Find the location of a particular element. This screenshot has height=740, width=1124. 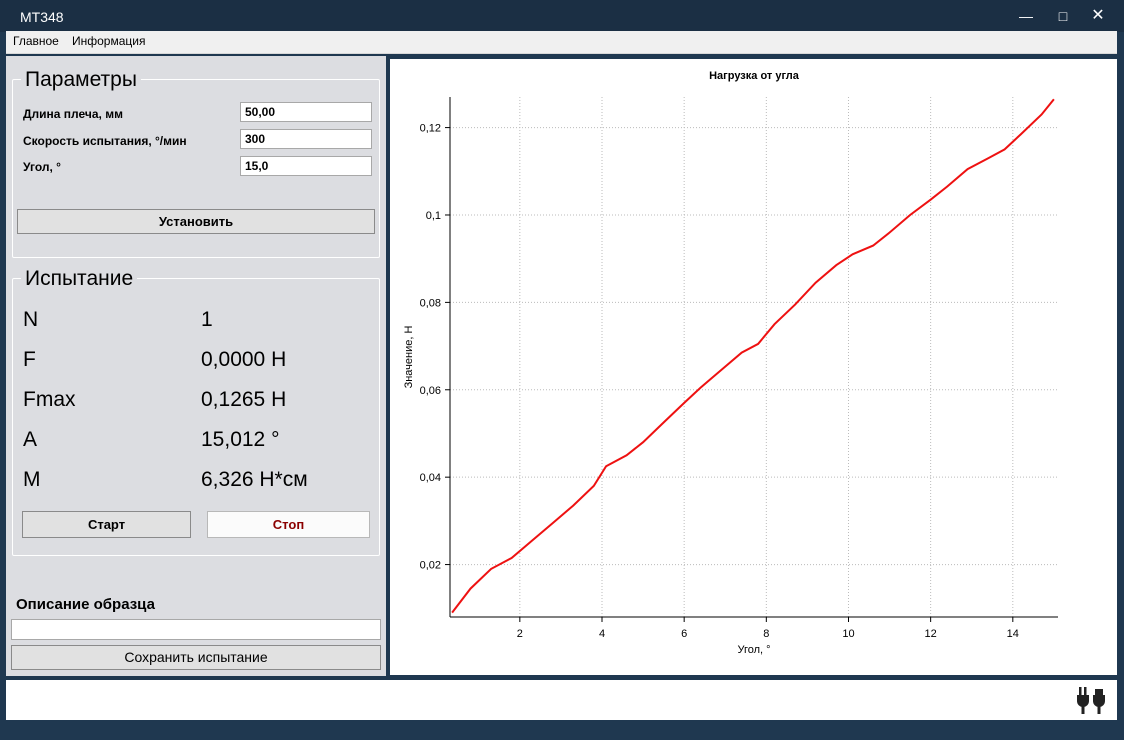

x-tick-label: 14 is located at coordinates (1013, 634).